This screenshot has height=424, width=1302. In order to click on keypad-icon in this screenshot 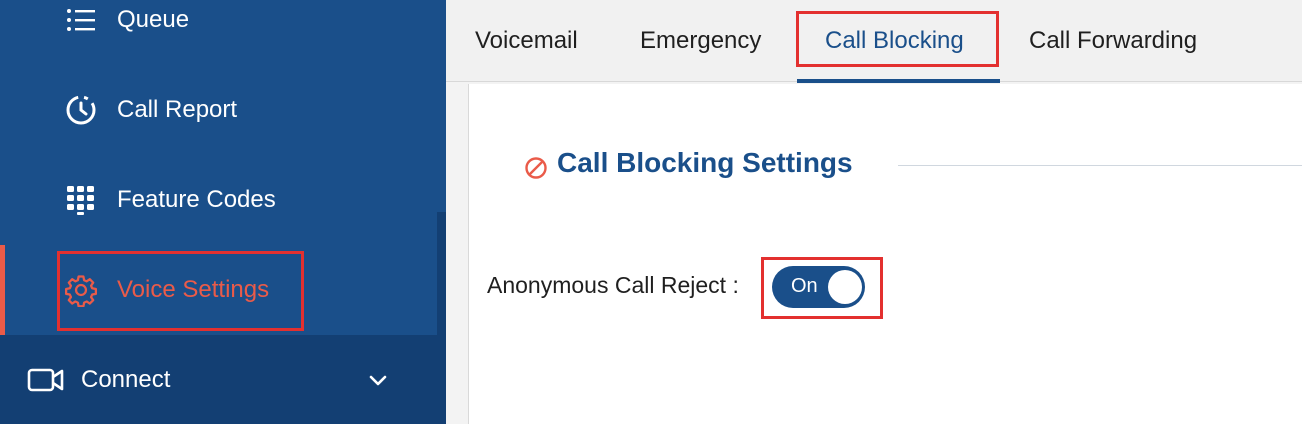, I will do `click(81, 200)`.